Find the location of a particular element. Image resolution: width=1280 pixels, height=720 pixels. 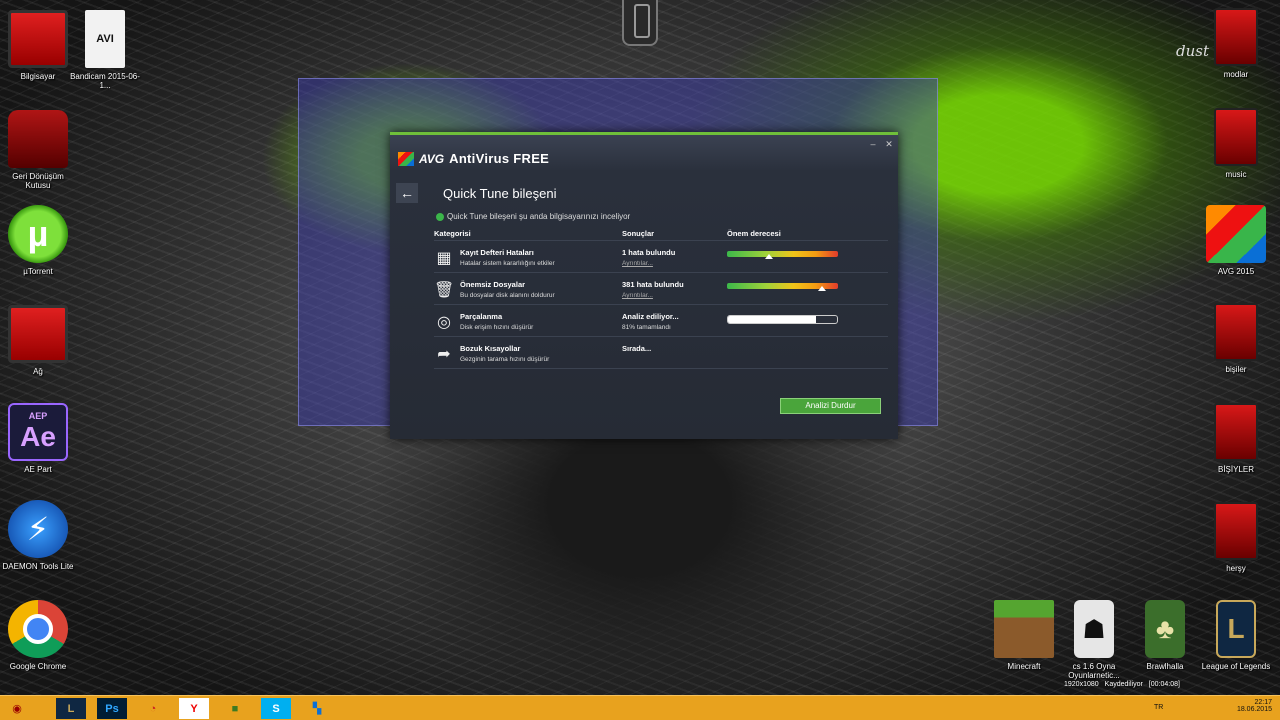

top-handle-widget is located at coordinates (640, 23).